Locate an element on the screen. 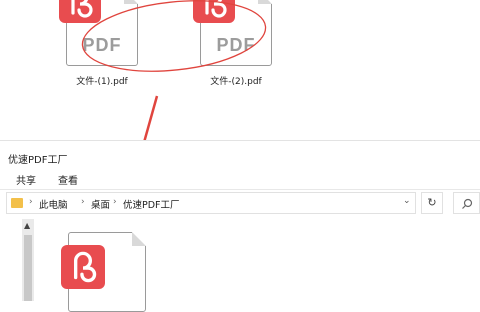  search-icon is located at coordinates (466, 203).